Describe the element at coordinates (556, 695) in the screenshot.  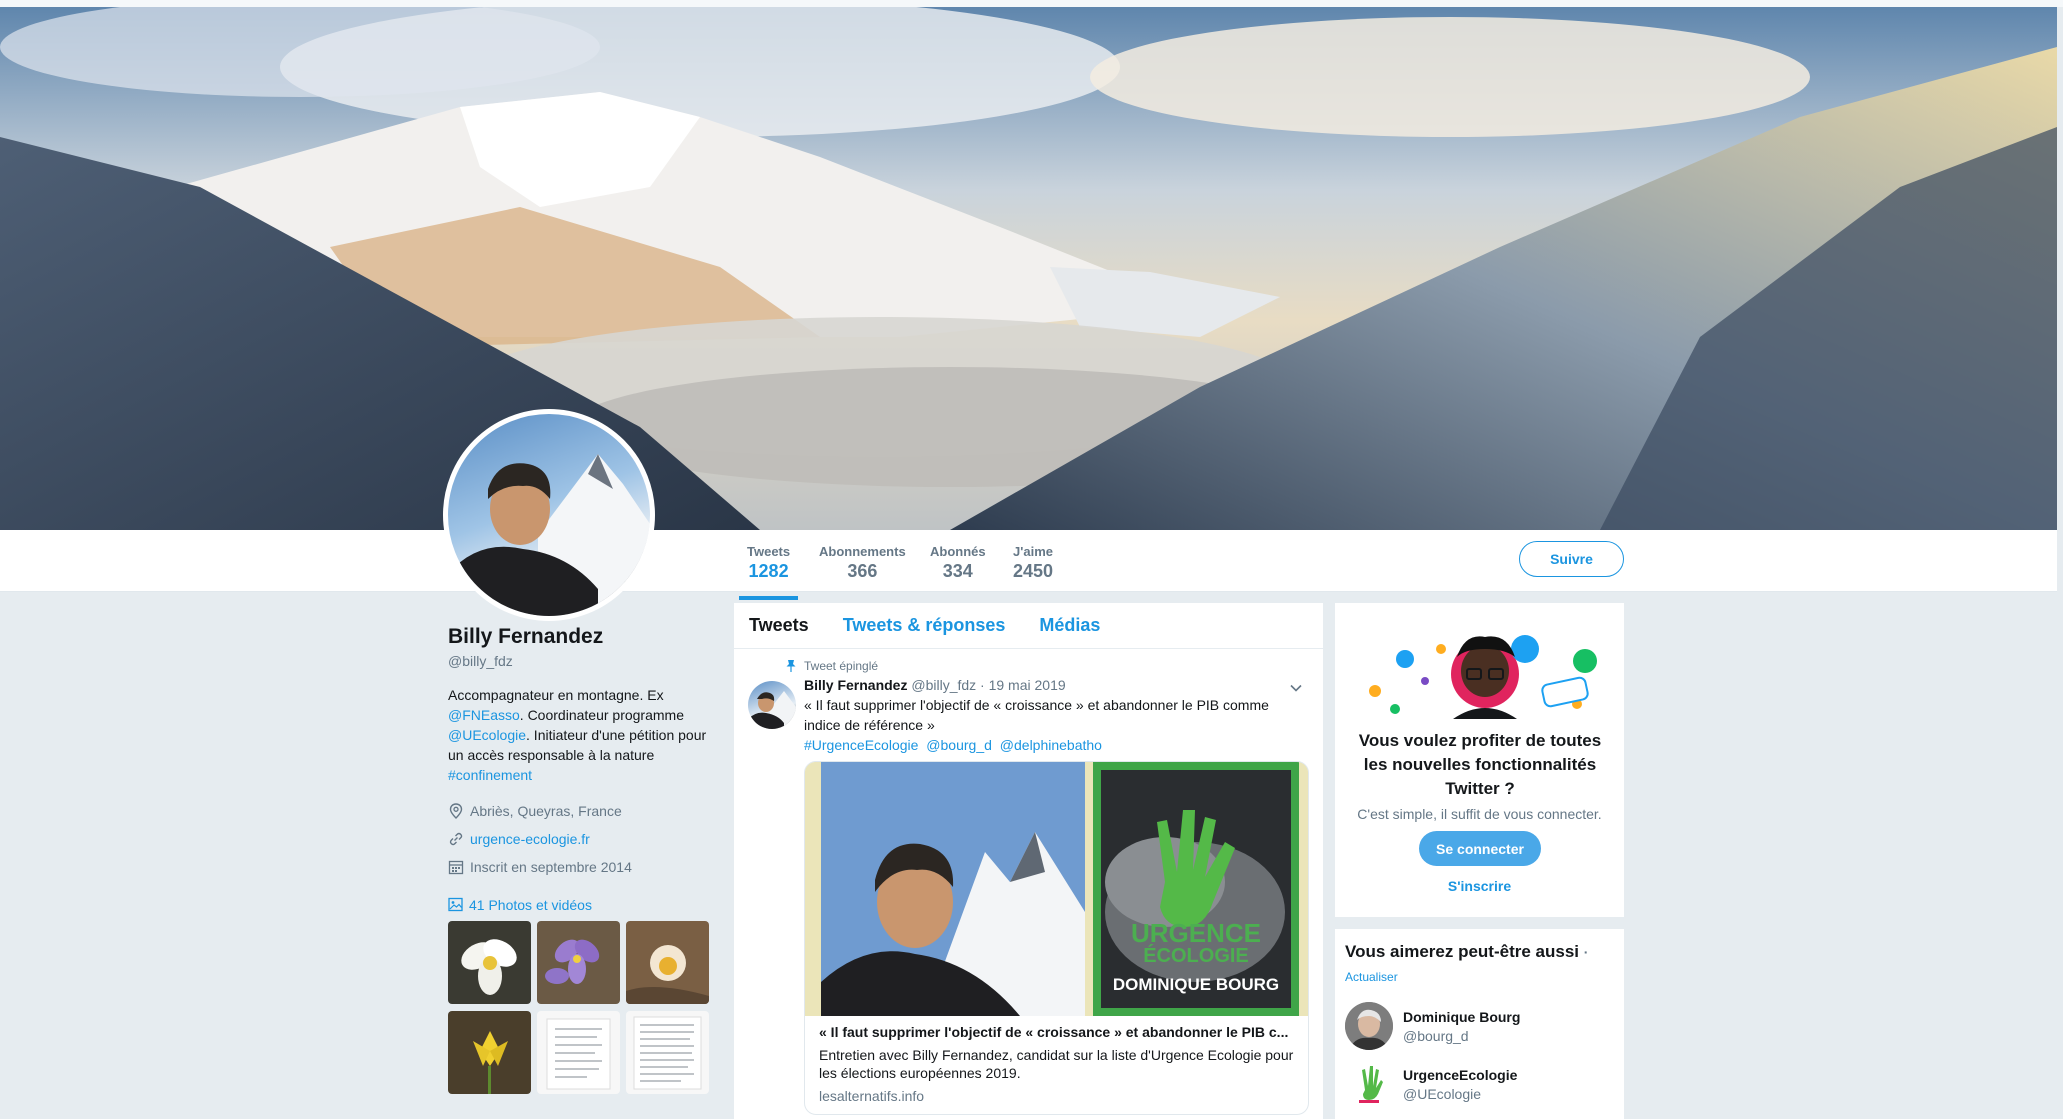
I see `bio-text: Accompagnateur en montagne. Ex` at that location.